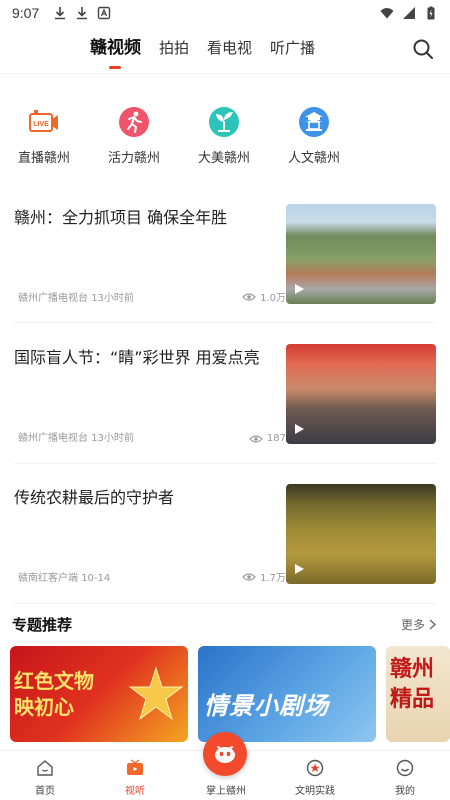 The height and width of the screenshot is (800, 450). Describe the element at coordinates (315, 778) in the screenshot. I see `nav-civilization-practice: 文明实践` at that location.